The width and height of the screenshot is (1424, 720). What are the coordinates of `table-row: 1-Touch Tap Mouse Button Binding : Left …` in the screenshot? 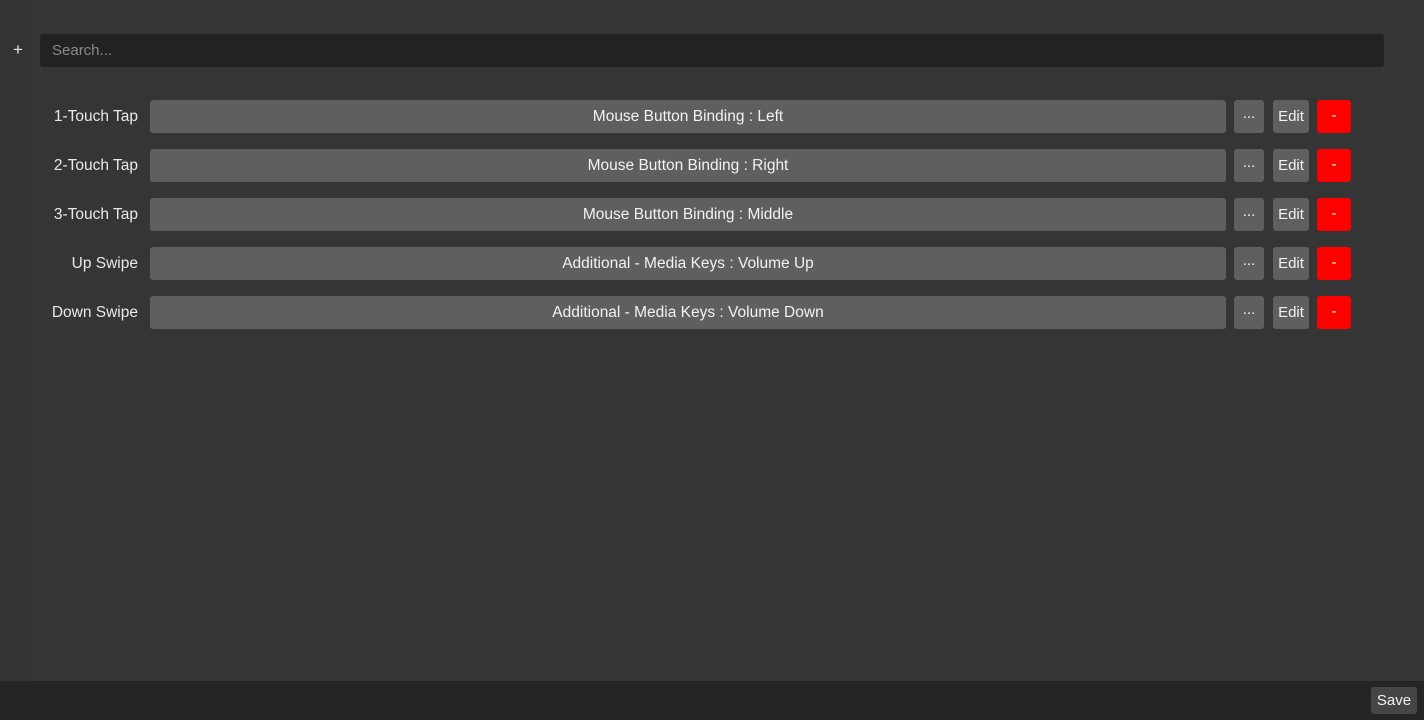 It's located at (728, 116).